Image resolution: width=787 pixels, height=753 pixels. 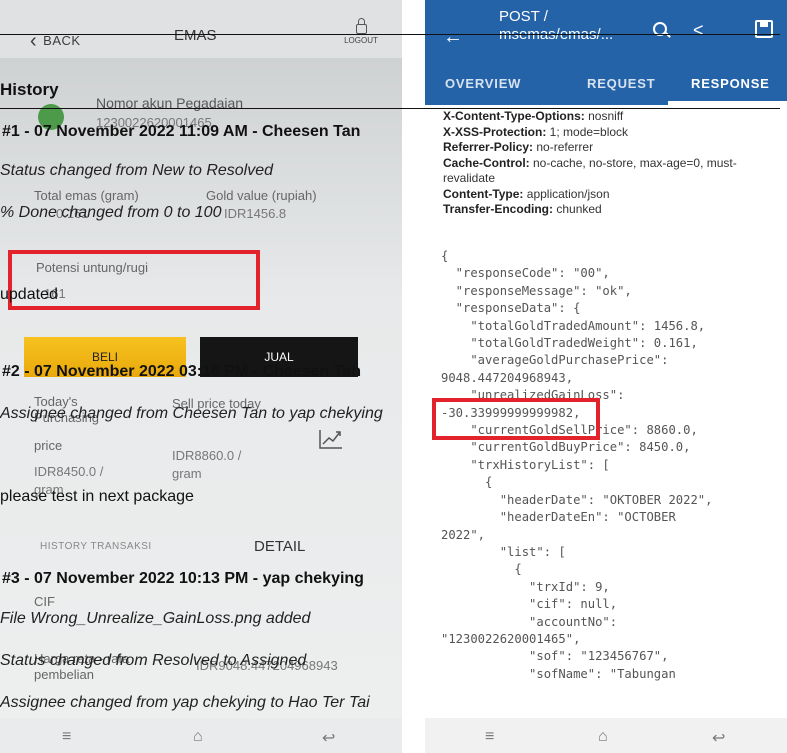 I want to click on unrealized-gain-loss-highlight-box, so click(x=516, y=419).